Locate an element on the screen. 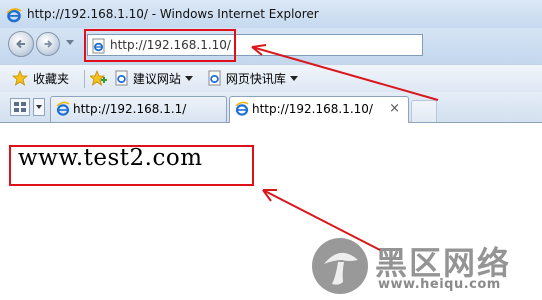 The width and height of the screenshot is (542, 300). watermark-logo-icon is located at coordinates (340, 266).